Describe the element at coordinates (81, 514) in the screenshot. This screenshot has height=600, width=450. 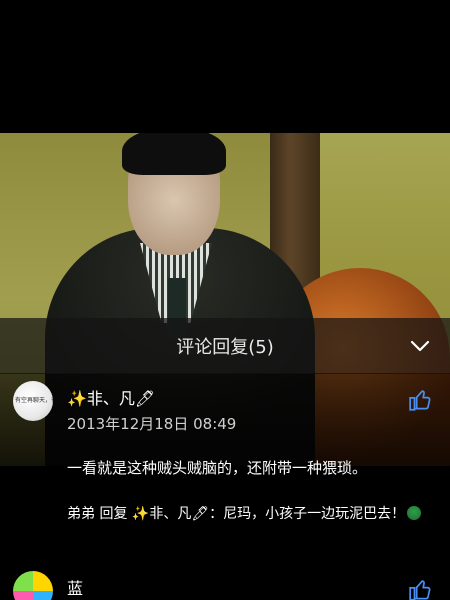
I see `reply-from: 弟弟` at that location.